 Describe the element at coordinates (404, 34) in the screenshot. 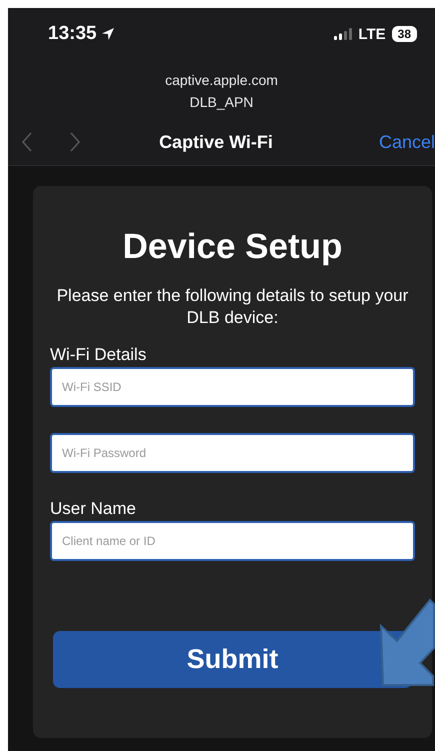

I see `battery-level: 38` at that location.